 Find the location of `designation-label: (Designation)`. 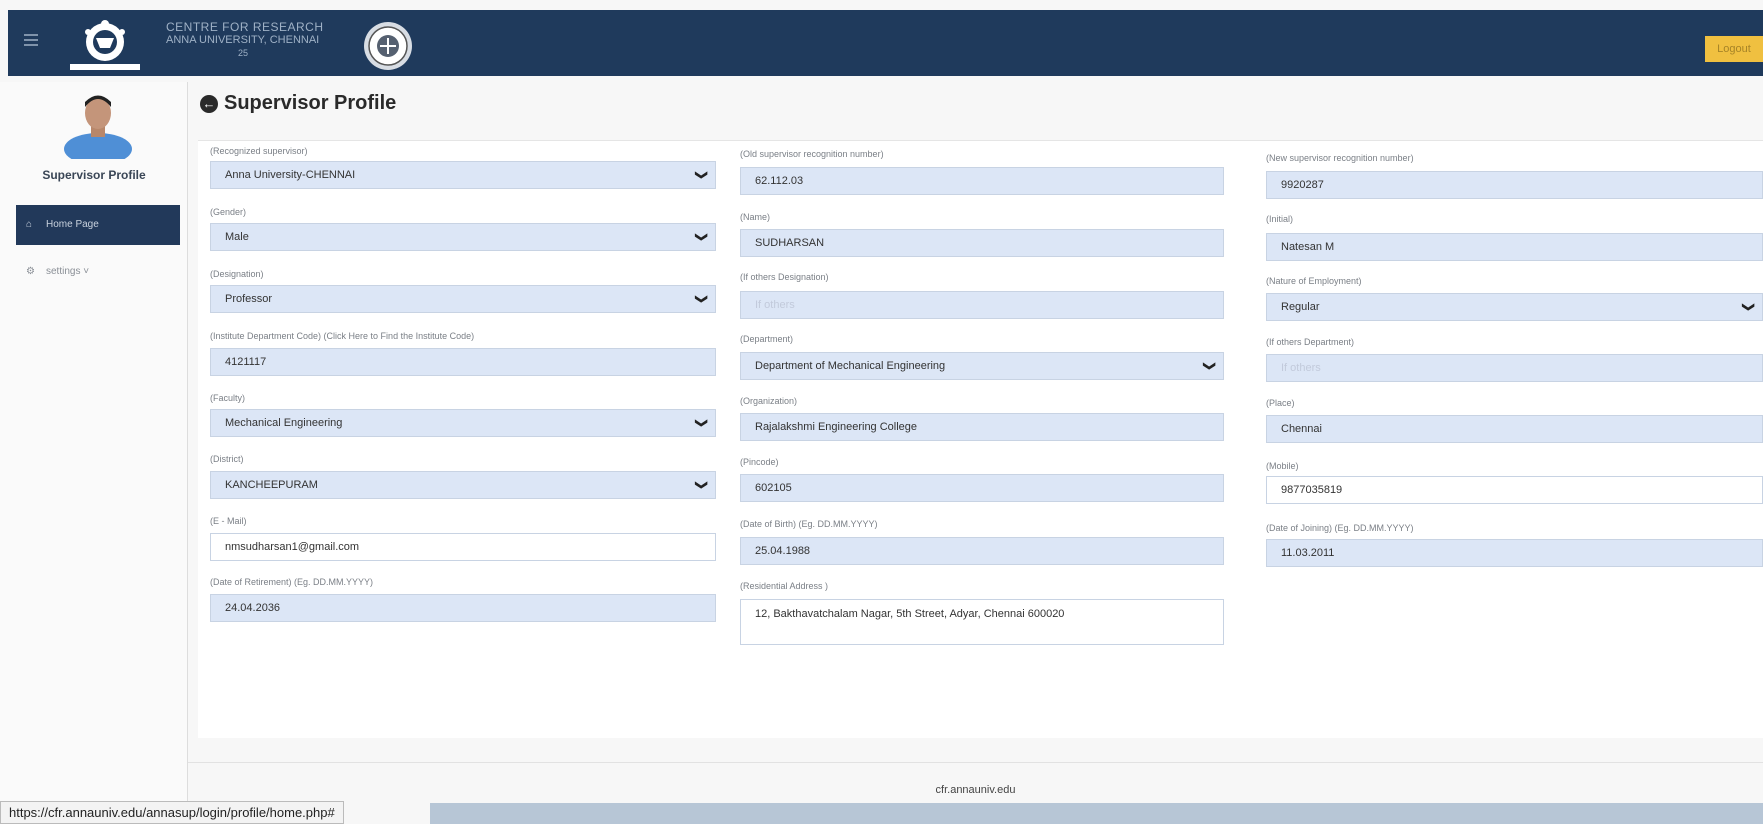

designation-label: (Designation) is located at coordinates (237, 274).